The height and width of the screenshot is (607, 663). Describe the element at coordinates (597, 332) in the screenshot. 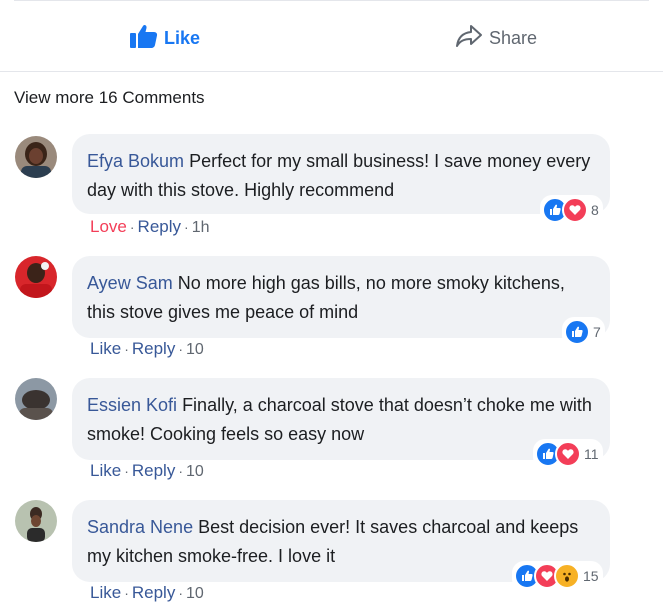

I see `reaction-count: 7` at that location.